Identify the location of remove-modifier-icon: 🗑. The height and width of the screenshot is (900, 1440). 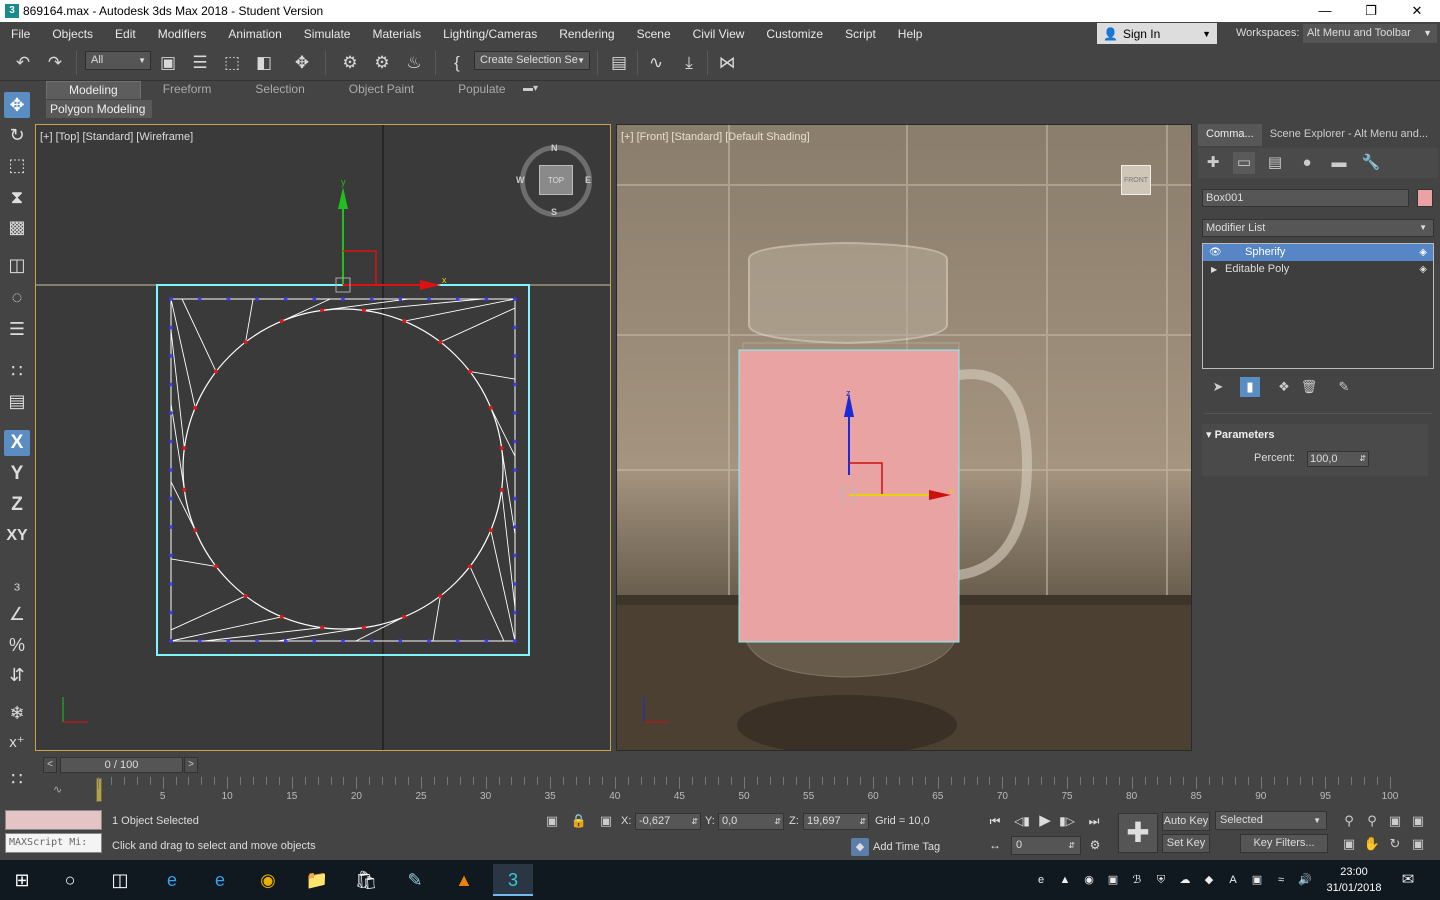
(1309, 387).